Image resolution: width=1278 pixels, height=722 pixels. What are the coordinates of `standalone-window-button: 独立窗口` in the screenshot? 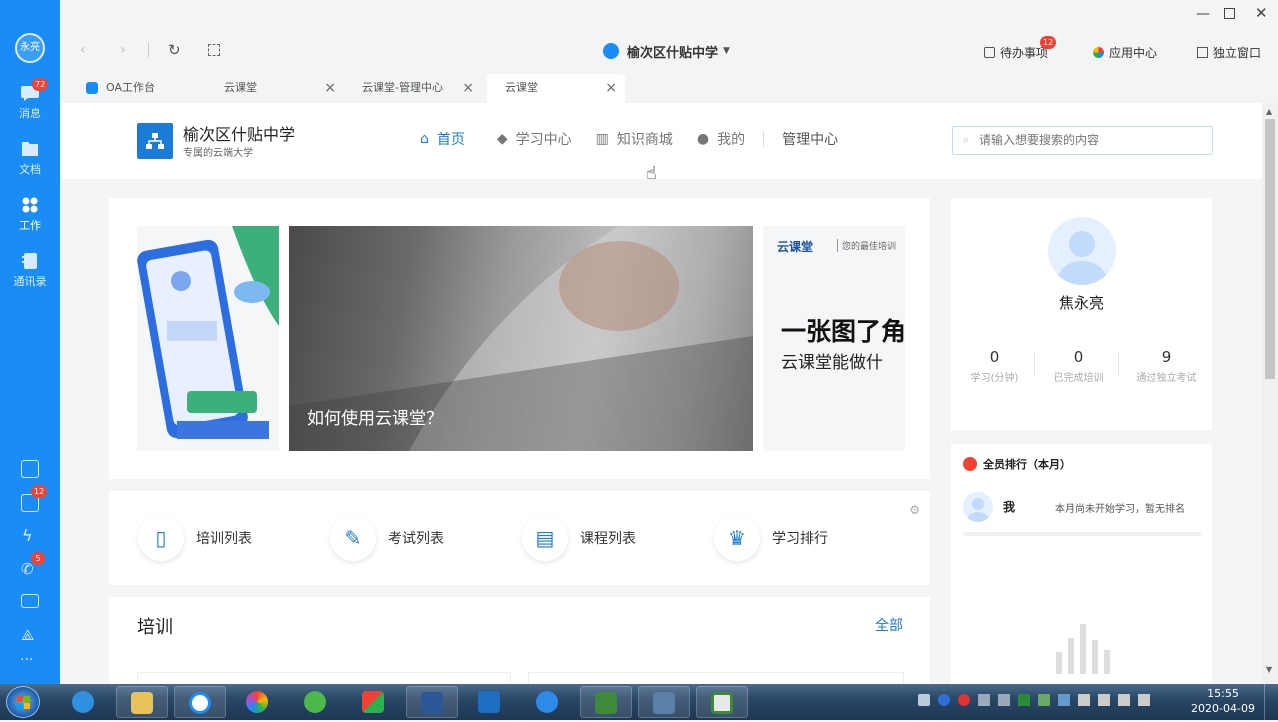 It's located at (1229, 52).